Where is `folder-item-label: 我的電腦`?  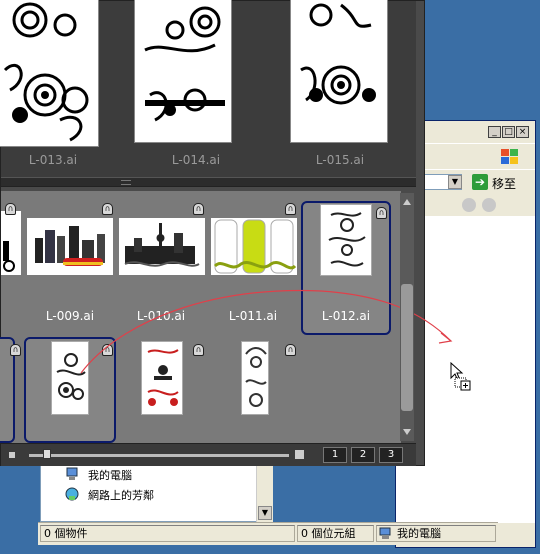 folder-item-label: 我的電腦 is located at coordinates (110, 475).